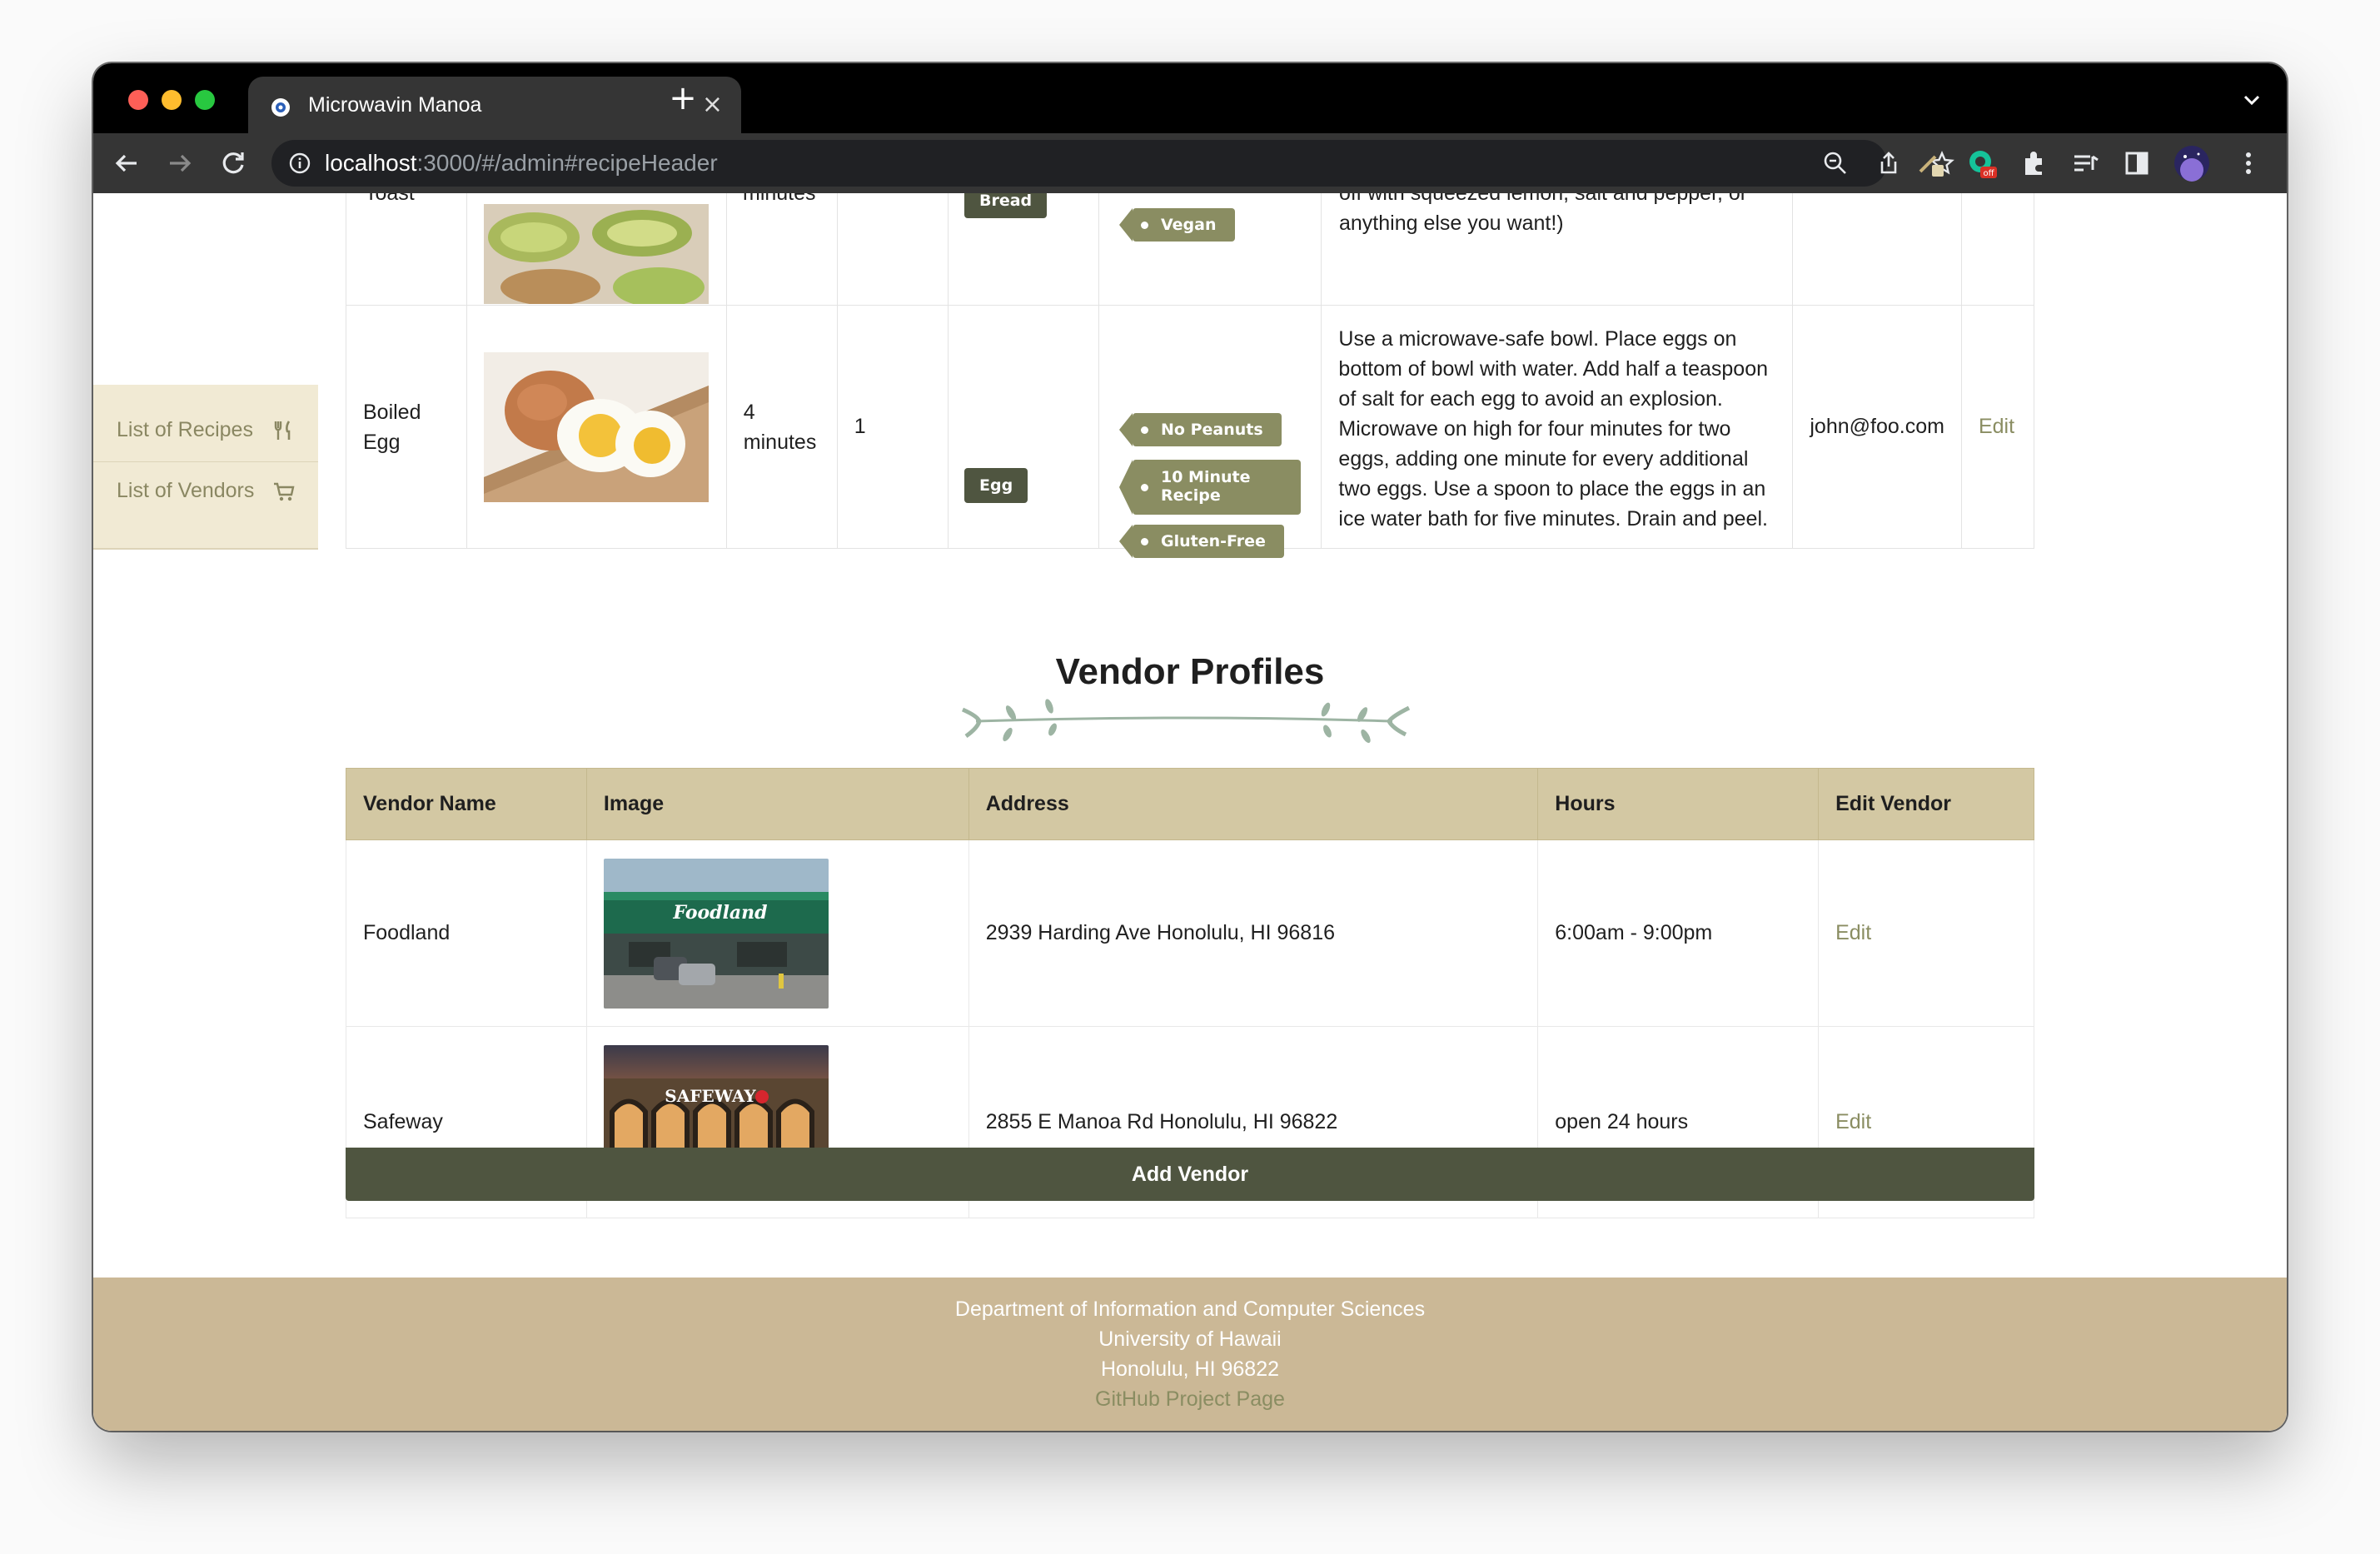 This screenshot has height=1554, width=2380. What do you see at coordinates (2137, 163) in the screenshot?
I see `side-panel-icon` at bounding box center [2137, 163].